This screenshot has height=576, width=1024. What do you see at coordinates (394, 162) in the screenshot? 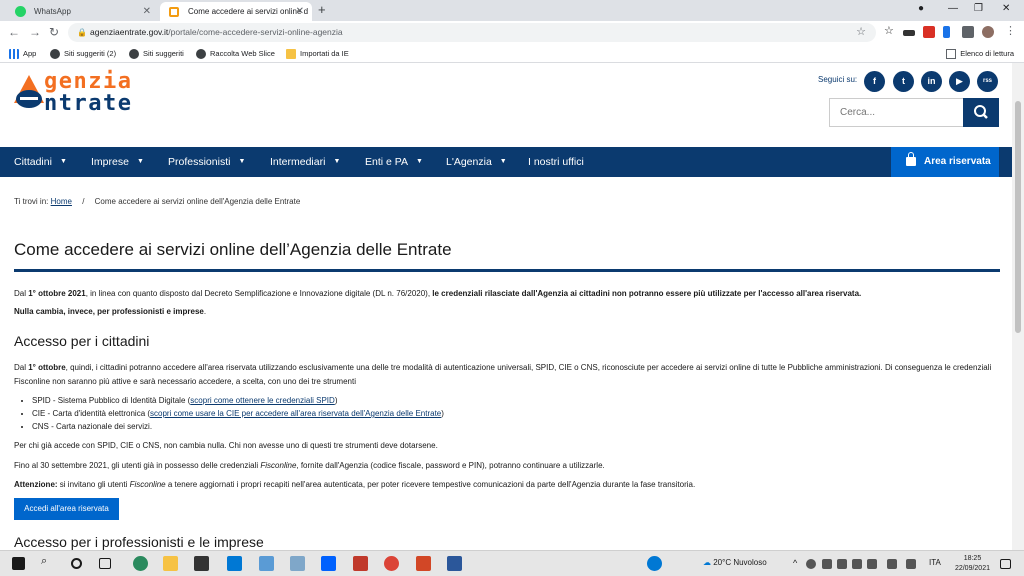
I see `nav-enti-e-pa: Enti e PA ▼` at bounding box center [394, 162].